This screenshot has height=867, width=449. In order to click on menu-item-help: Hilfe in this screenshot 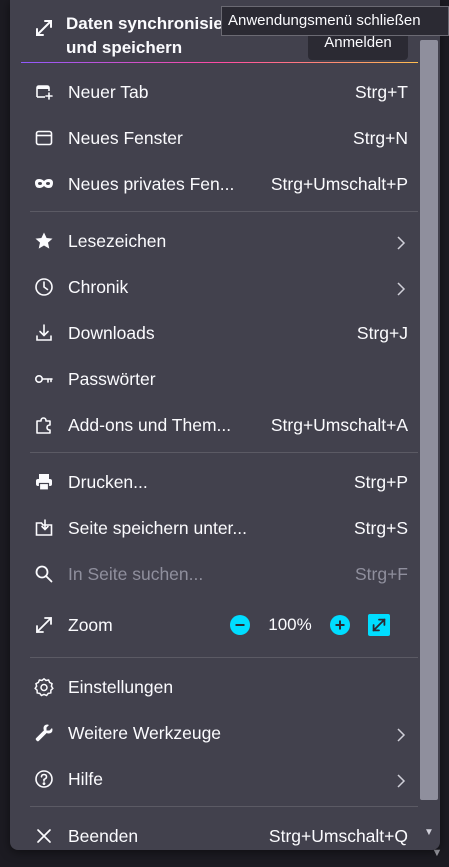, I will do `click(219, 779)`.